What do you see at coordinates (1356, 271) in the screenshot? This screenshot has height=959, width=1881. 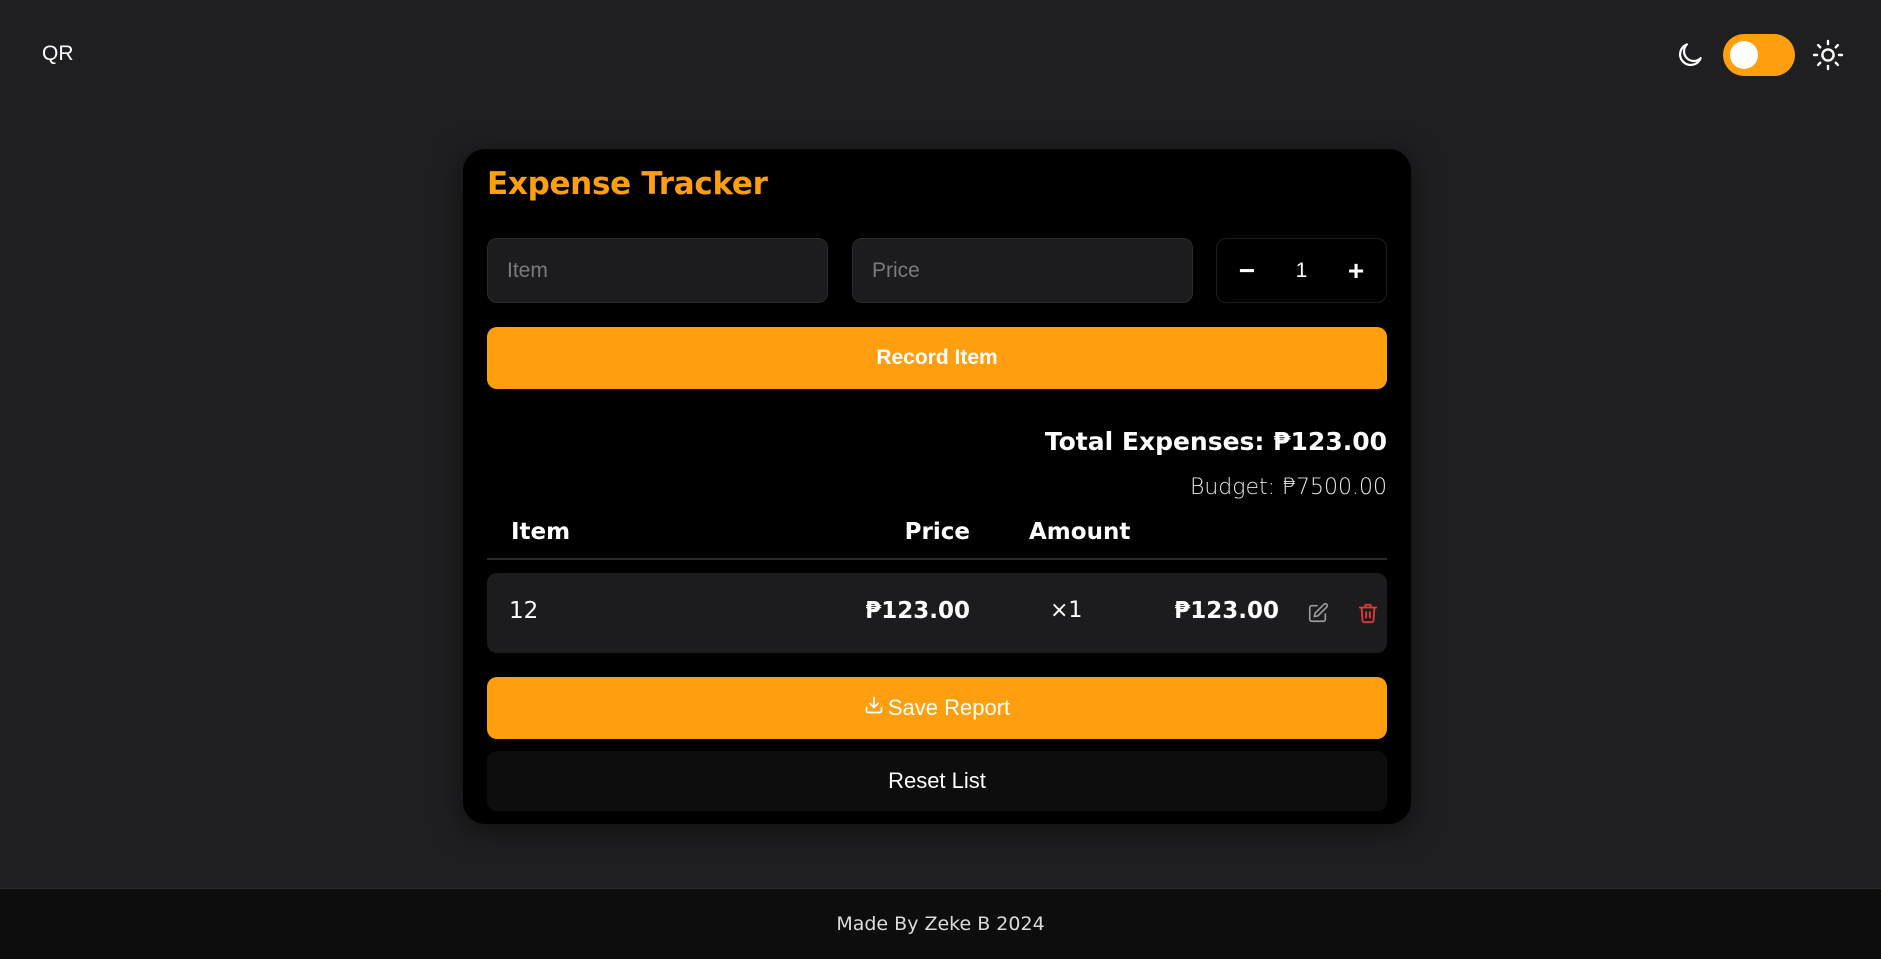 I see `increment-button: +` at bounding box center [1356, 271].